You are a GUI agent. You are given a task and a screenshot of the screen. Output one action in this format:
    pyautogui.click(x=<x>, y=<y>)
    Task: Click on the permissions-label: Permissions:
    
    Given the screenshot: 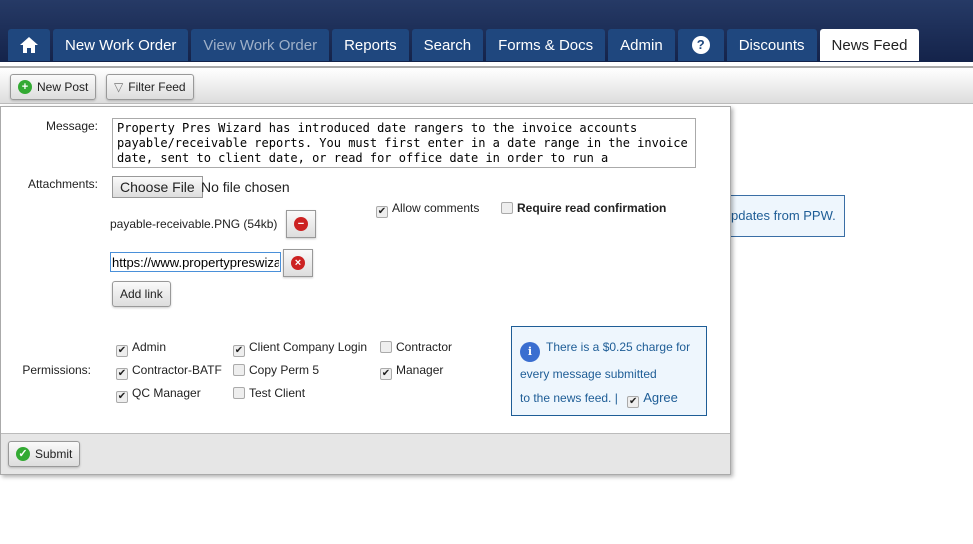 What is the action you would take?
    pyautogui.click(x=56, y=370)
    